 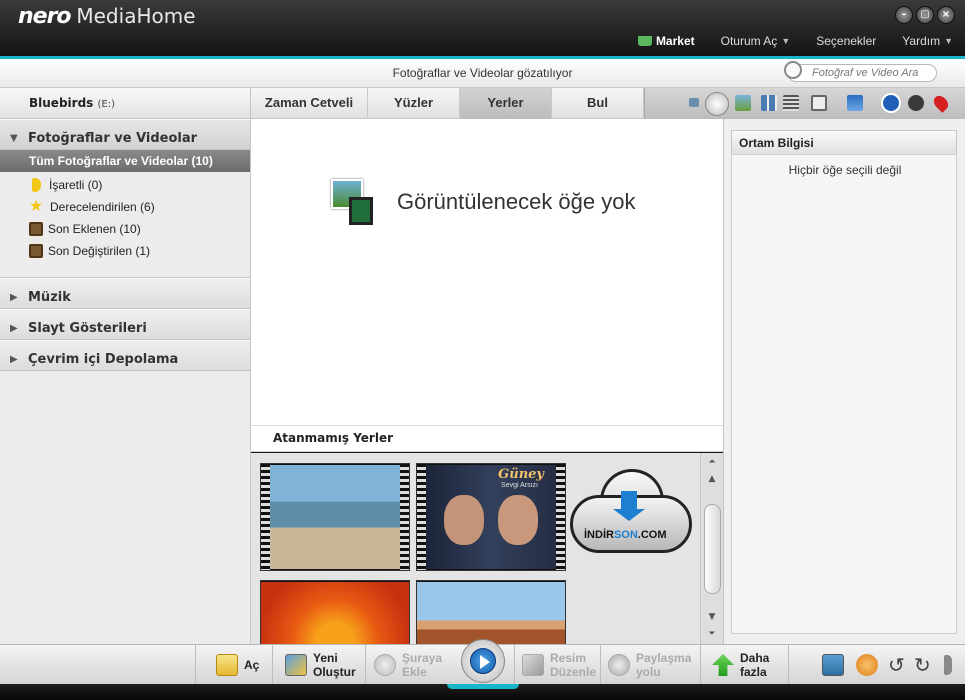 What do you see at coordinates (309, 103) in the screenshot?
I see `tab-timeline: Zaman Cetveli` at bounding box center [309, 103].